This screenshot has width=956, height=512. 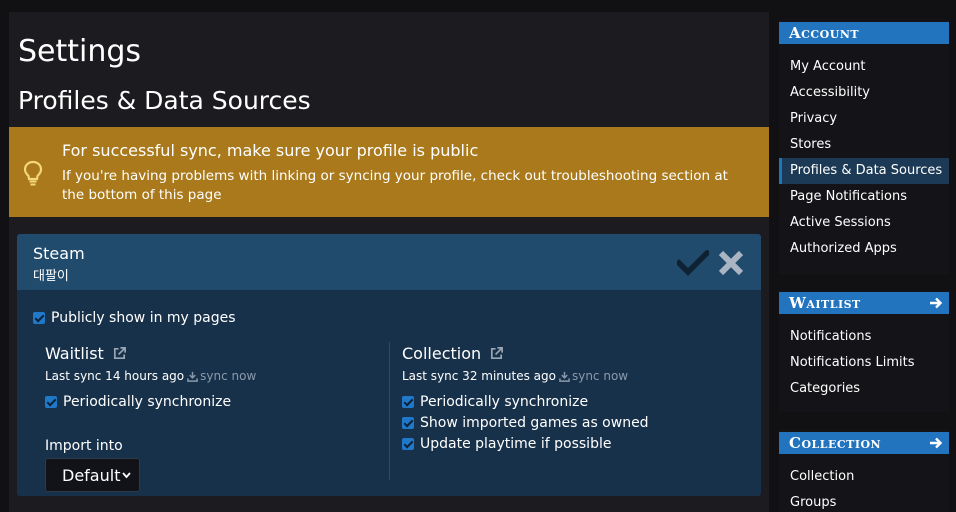 I want to click on sidebar-item-profiles-data-sources: Profiles & Data Sources, so click(x=864, y=171).